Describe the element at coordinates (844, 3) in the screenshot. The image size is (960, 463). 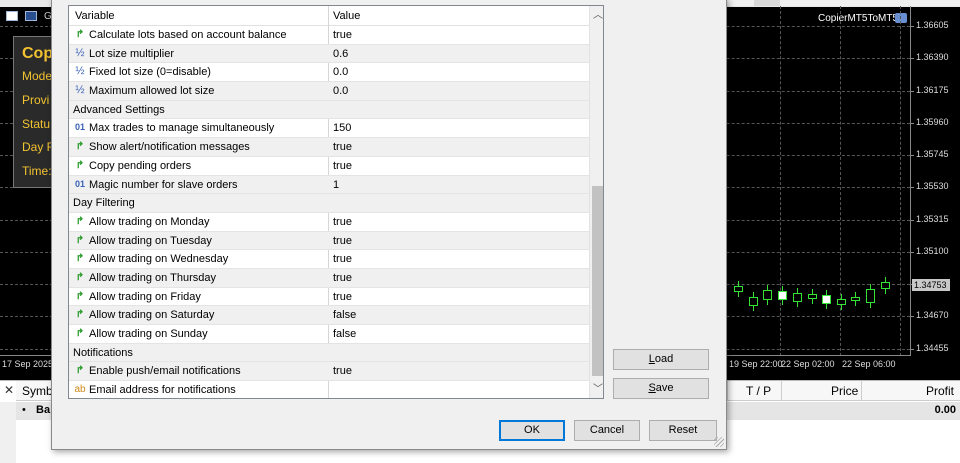
I see `chart-tab-strip` at that location.